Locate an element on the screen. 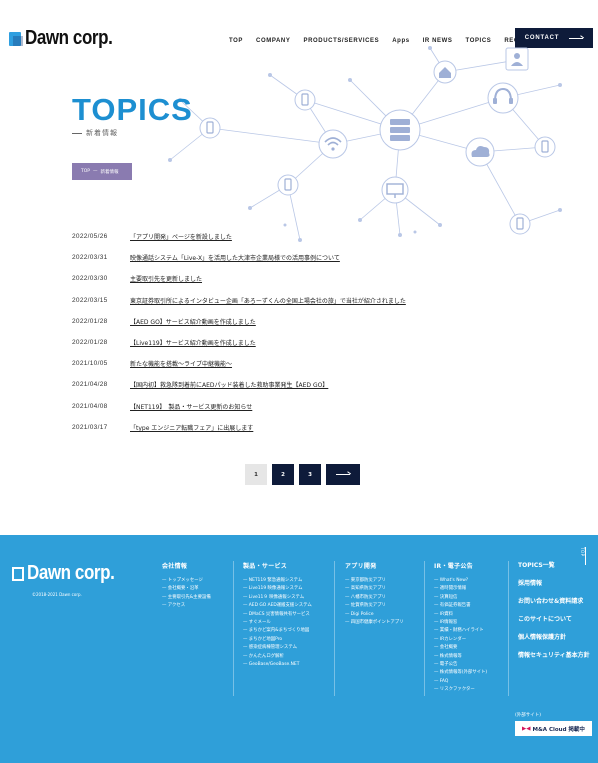  news-date: 2022/05/26 is located at coordinates (90, 237).